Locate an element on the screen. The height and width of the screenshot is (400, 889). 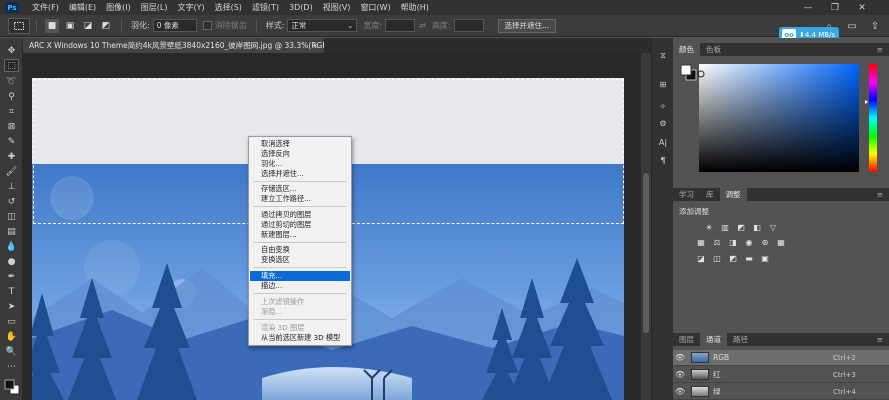
tab-adjustments: 调整 is located at coordinates (733, 194).